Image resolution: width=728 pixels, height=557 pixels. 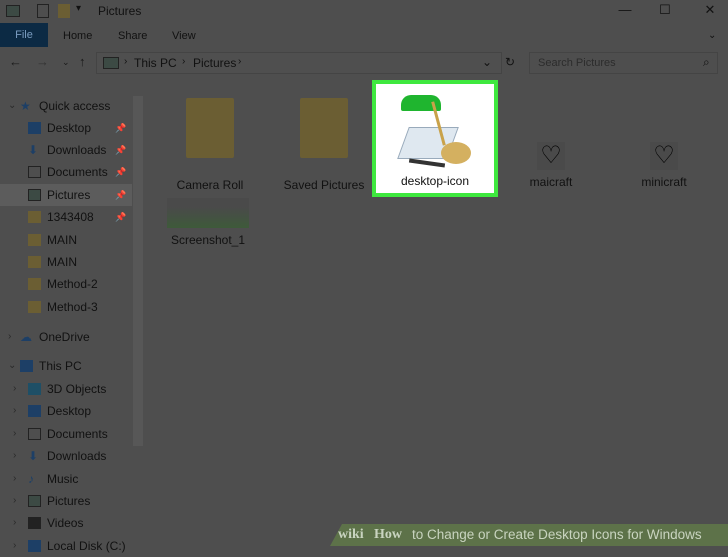 What do you see at coordinates (706, 62) in the screenshot?
I see `search-icon: ⌕` at bounding box center [706, 62].